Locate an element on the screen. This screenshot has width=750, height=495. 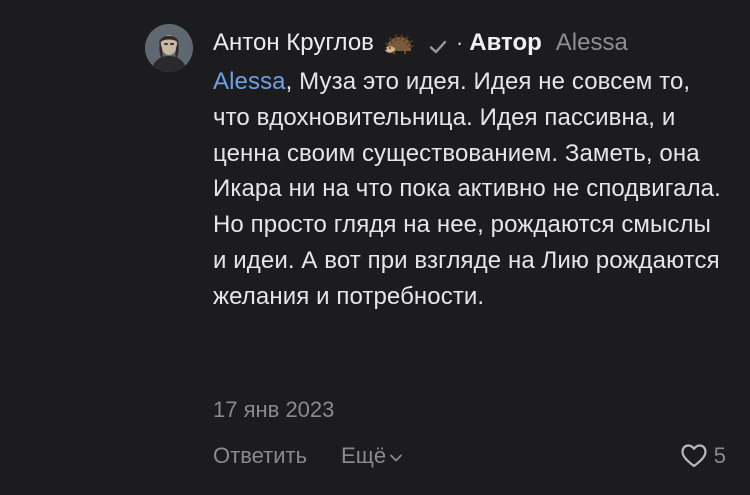
heart-icon is located at coordinates (694, 456).